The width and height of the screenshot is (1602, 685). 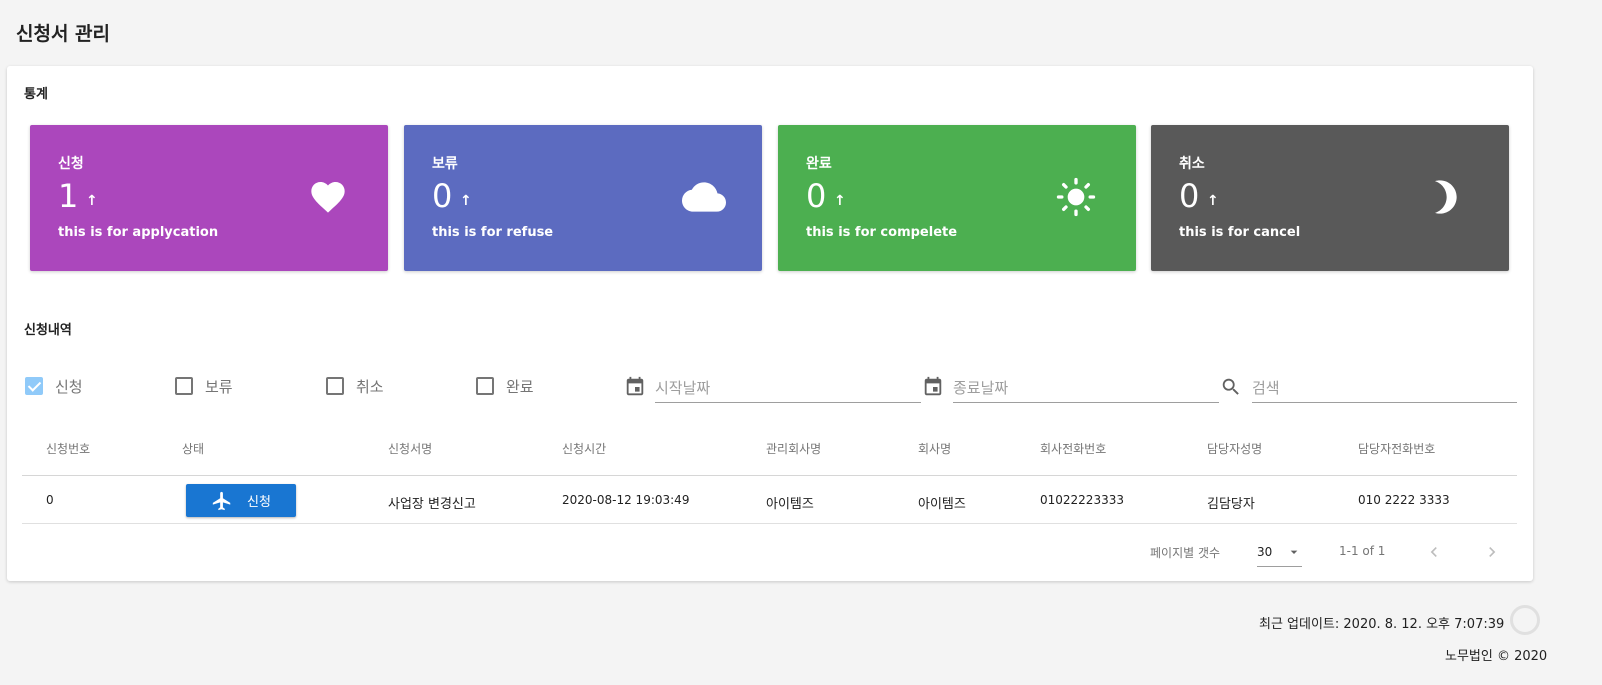 What do you see at coordinates (1396, 448) in the screenshot?
I see `column-header-manager-phone: 담당자전화번호` at bounding box center [1396, 448].